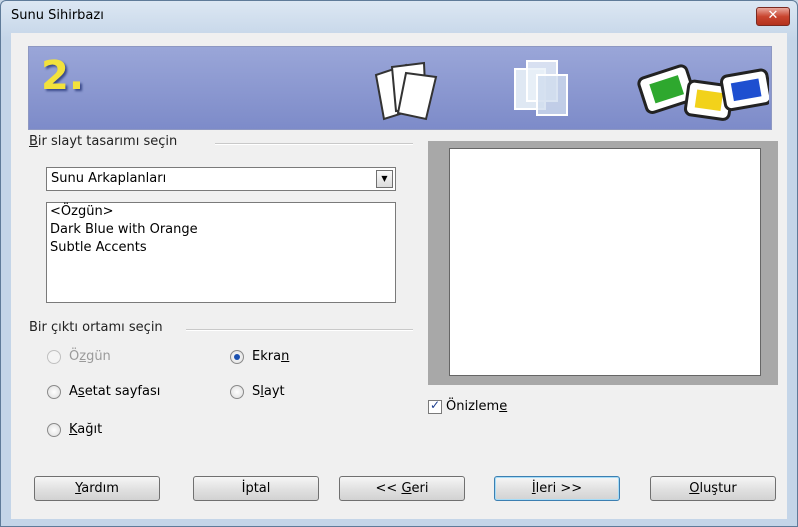 The image size is (798, 527). What do you see at coordinates (237, 357) in the screenshot?
I see `radio-screen-dot` at bounding box center [237, 357].